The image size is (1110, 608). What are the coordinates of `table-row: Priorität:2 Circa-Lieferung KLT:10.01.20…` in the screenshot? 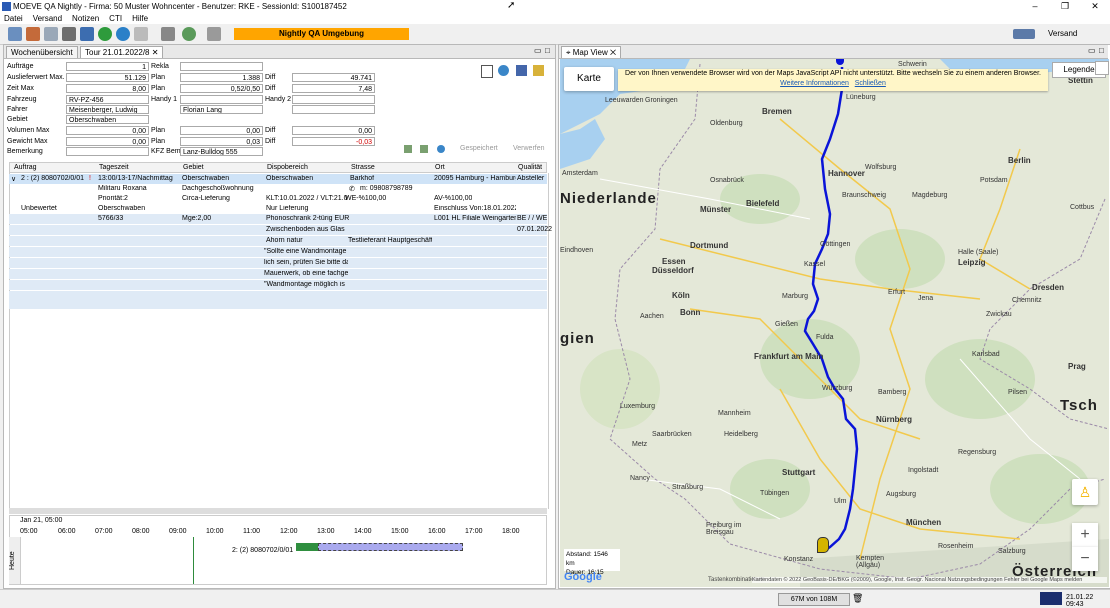 It's located at (278, 199).